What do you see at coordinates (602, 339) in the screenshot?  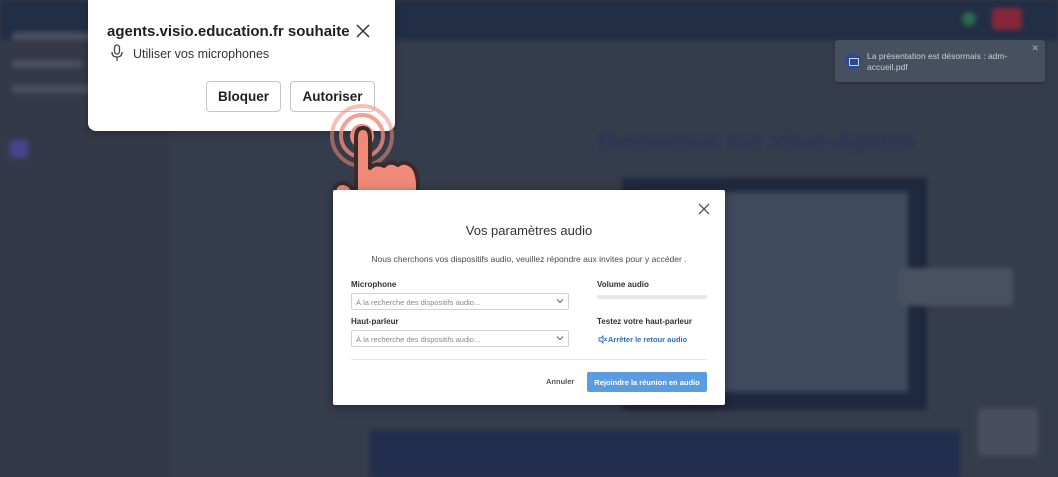 I see `speaker-icon` at bounding box center [602, 339].